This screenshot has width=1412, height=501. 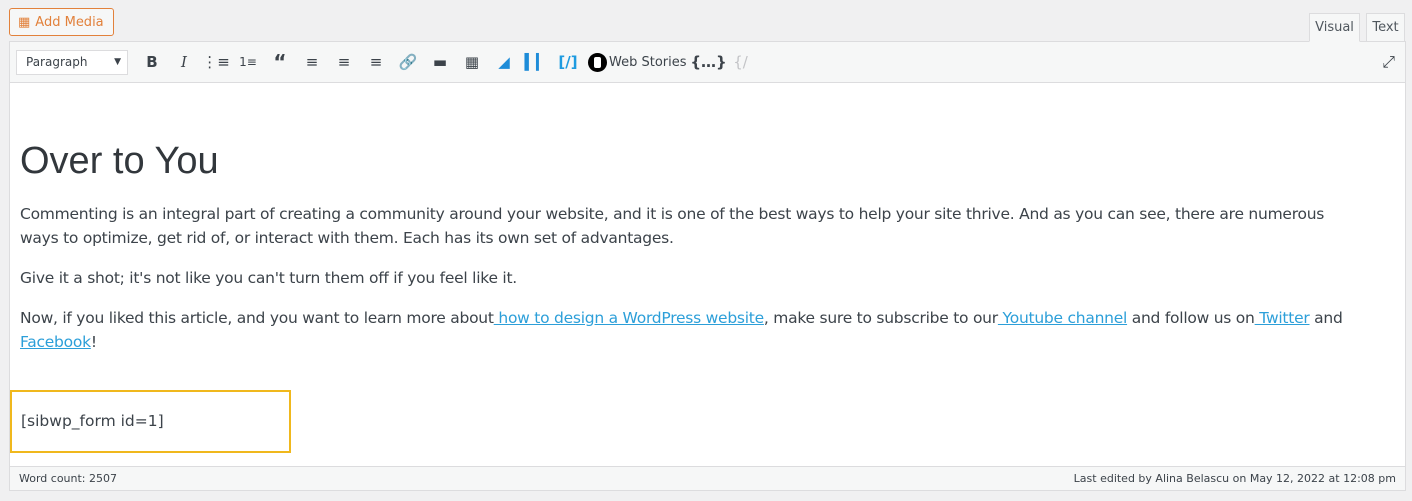 I want to click on bulleted-list-icon: ⋮≡, so click(x=216, y=62).